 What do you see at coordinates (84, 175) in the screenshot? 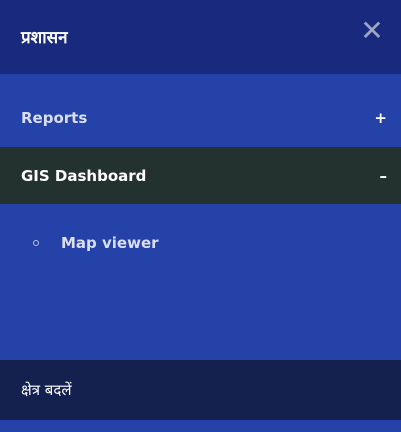
I see `menu-item-label: GIS Dashboard` at bounding box center [84, 175].